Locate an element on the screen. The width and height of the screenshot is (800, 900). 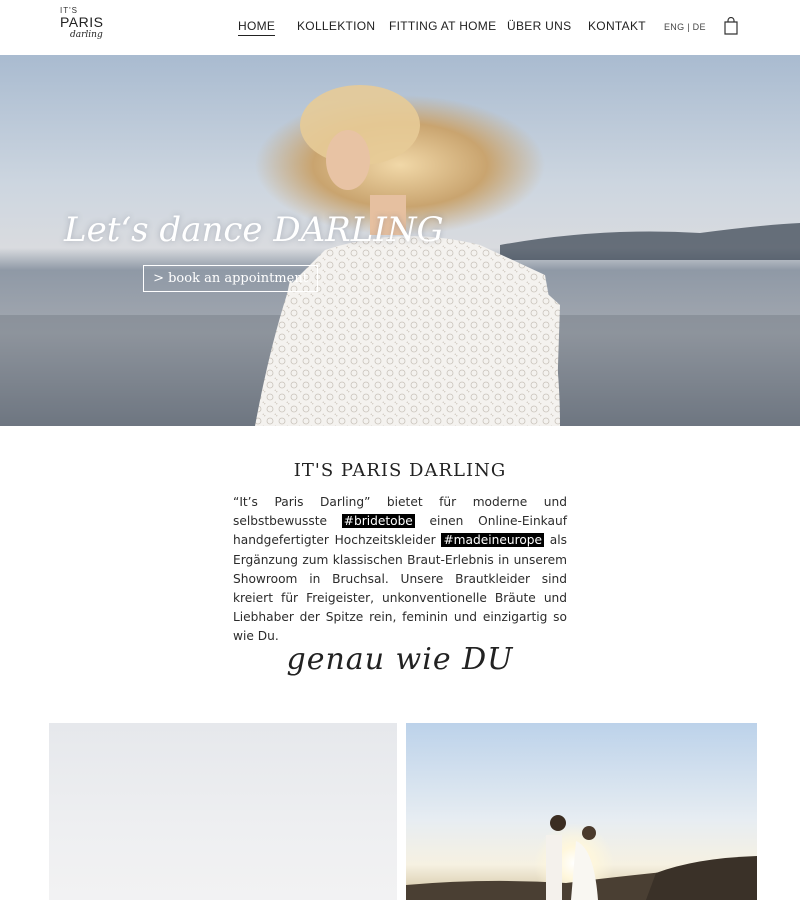
brand-logo: IT'S PARIS darling is located at coordinates (90, 28).